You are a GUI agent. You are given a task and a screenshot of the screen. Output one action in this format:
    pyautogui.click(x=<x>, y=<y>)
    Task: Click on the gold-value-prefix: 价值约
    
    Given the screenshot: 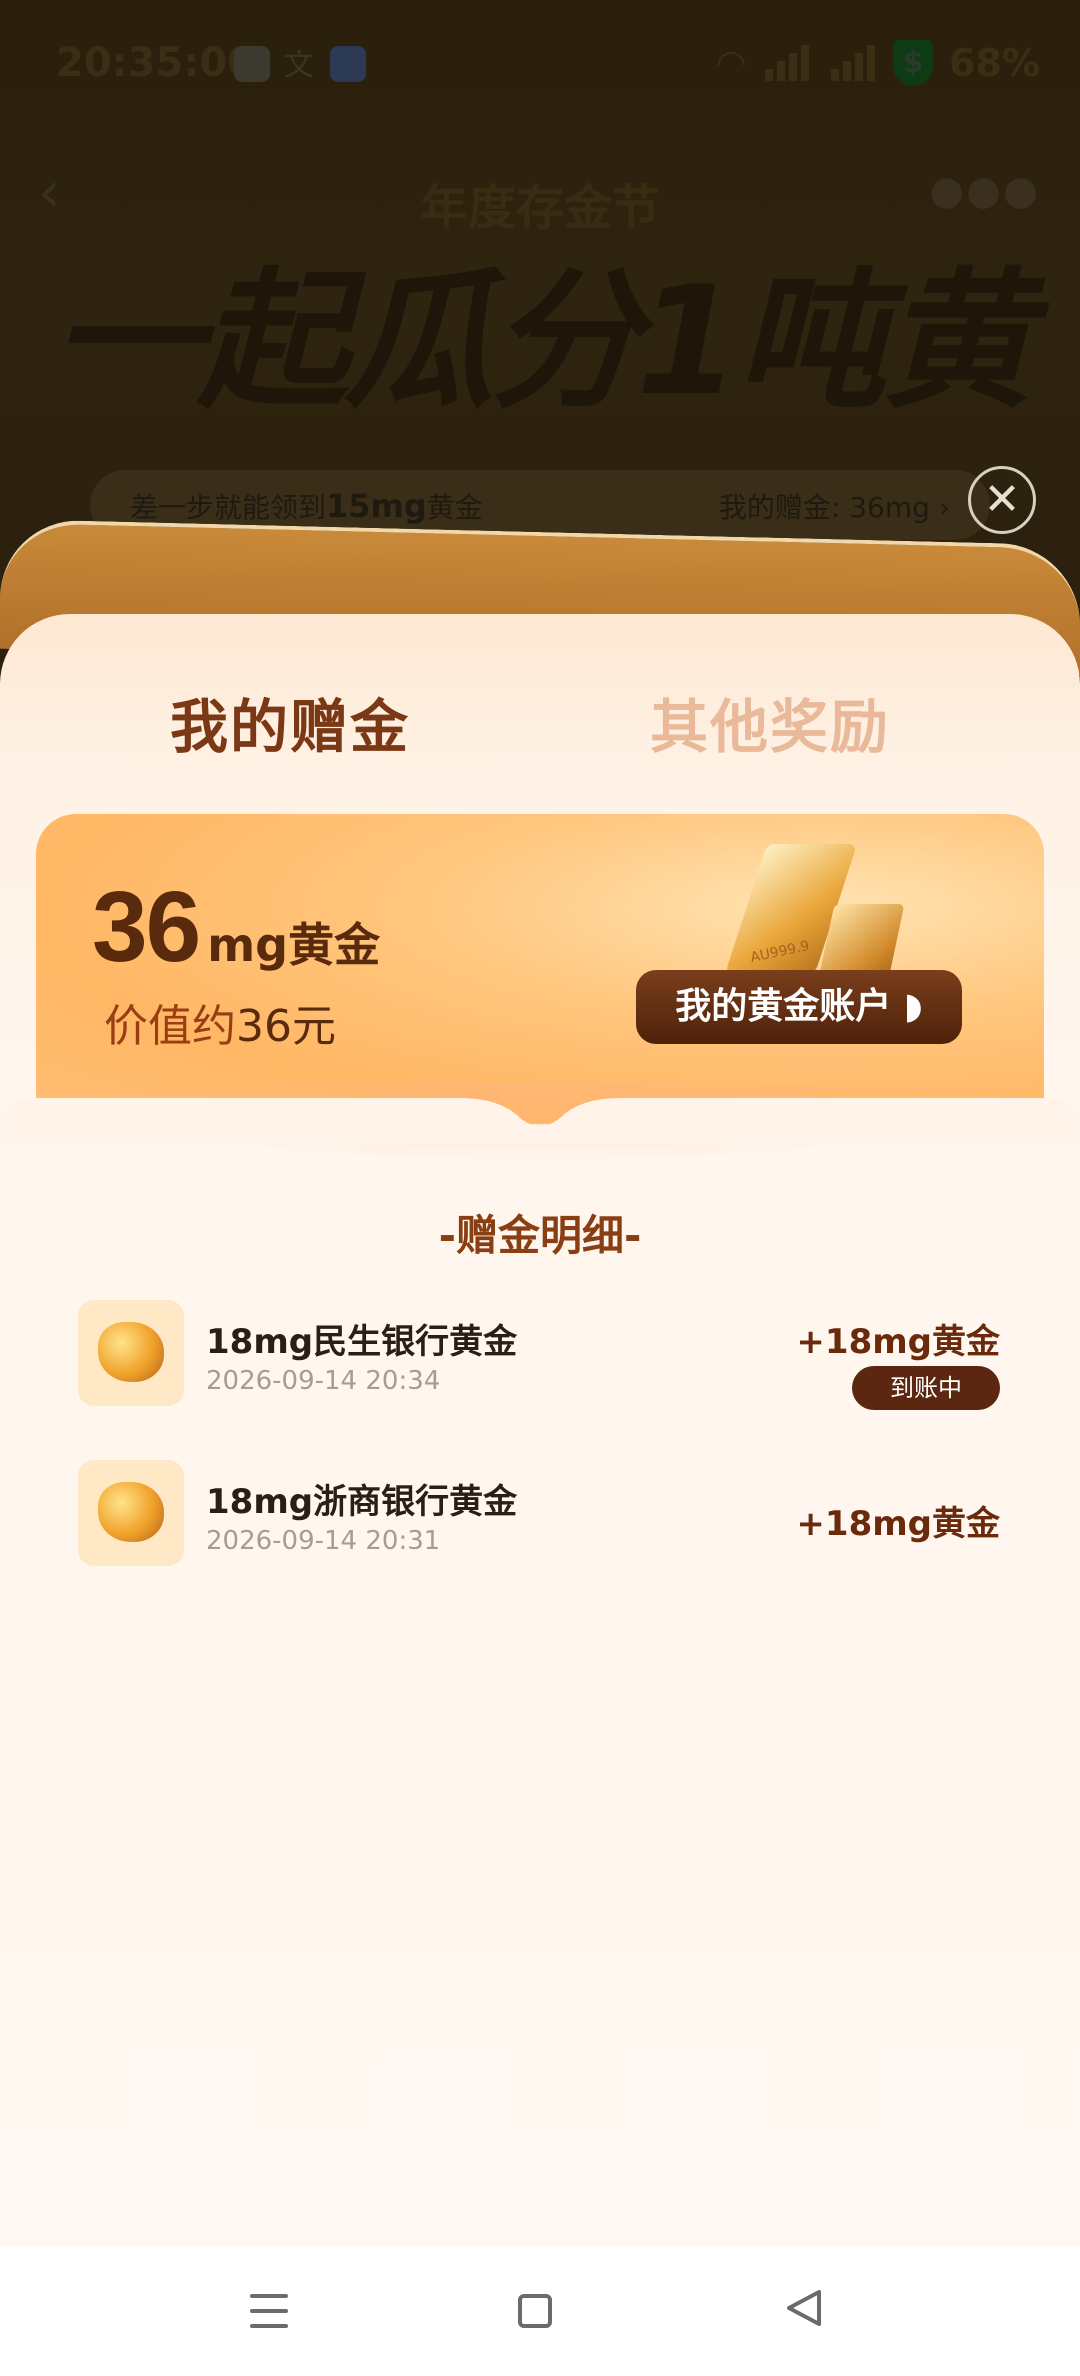 What is the action you would take?
    pyautogui.click(x=170, y=1026)
    